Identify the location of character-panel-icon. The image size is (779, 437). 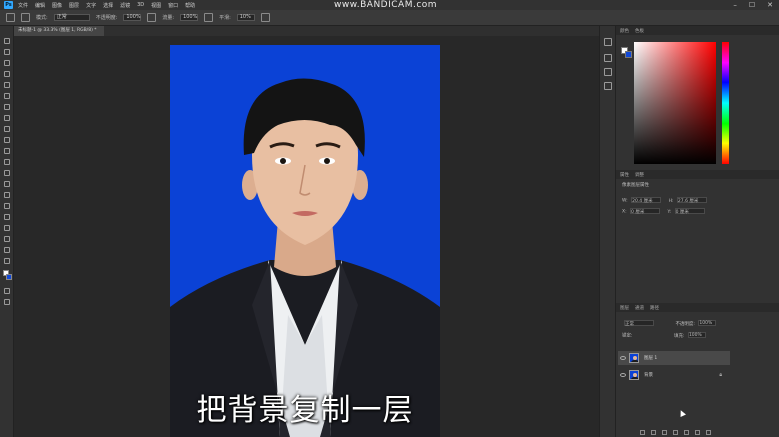
(608, 86).